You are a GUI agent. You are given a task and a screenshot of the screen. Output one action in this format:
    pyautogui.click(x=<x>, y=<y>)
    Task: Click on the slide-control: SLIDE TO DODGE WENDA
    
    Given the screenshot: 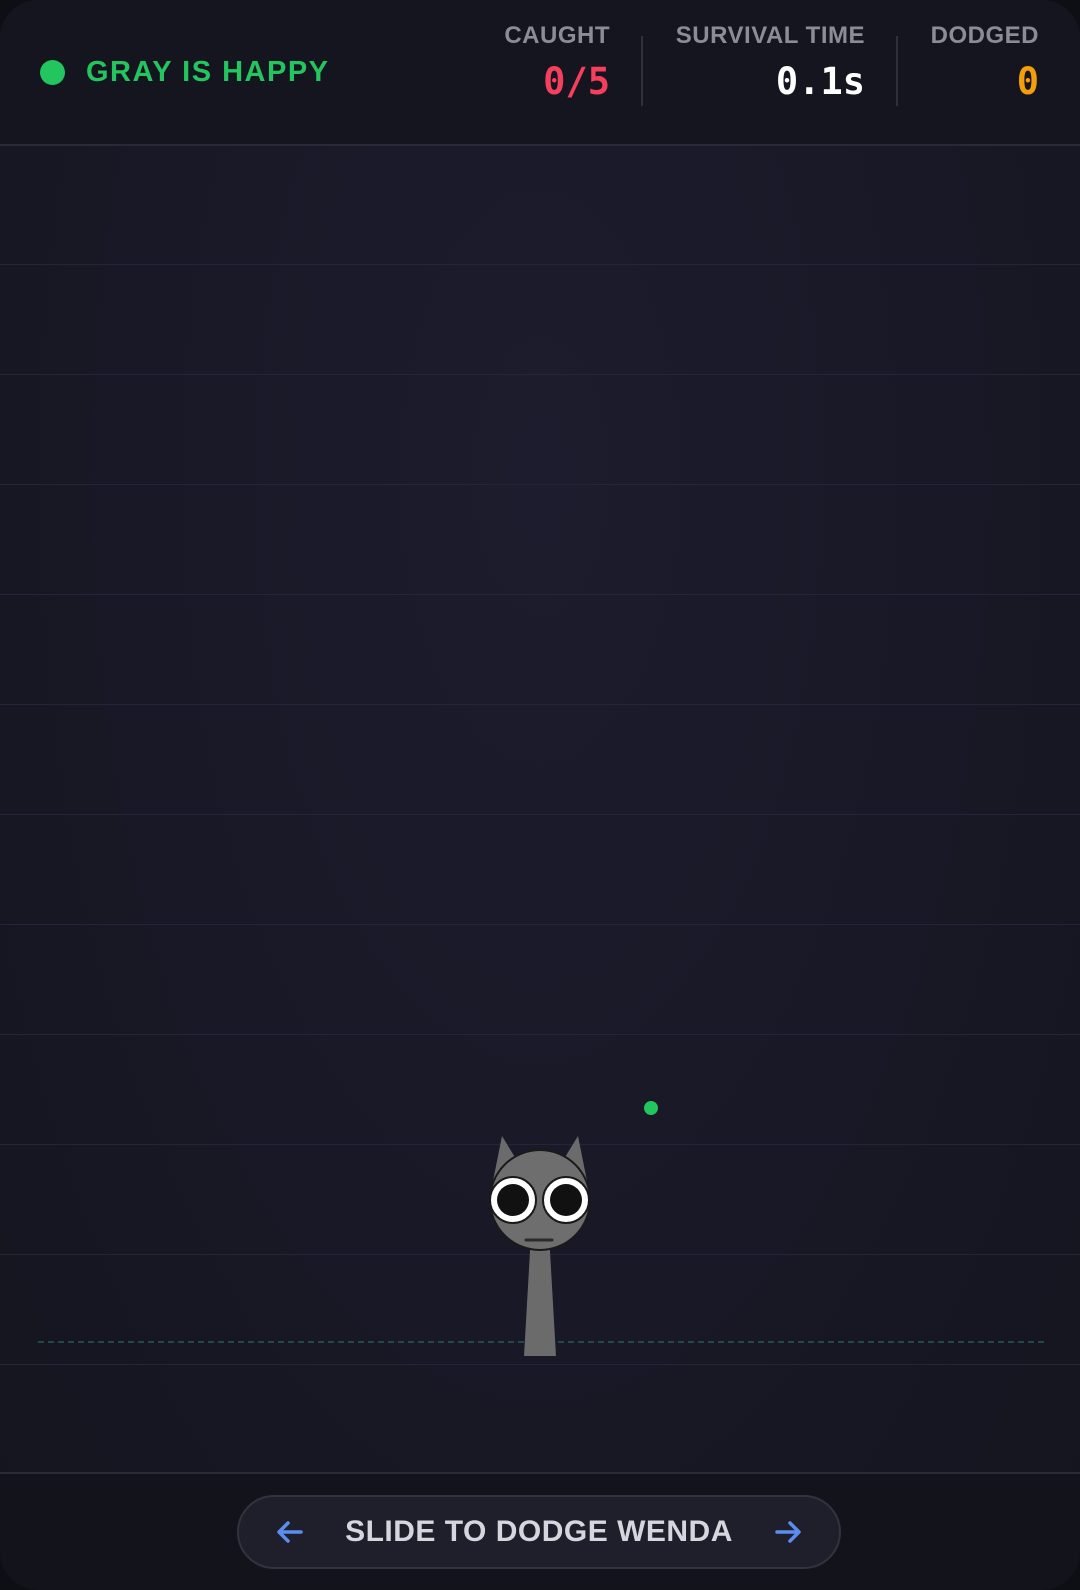 What is the action you would take?
    pyautogui.click(x=539, y=1532)
    